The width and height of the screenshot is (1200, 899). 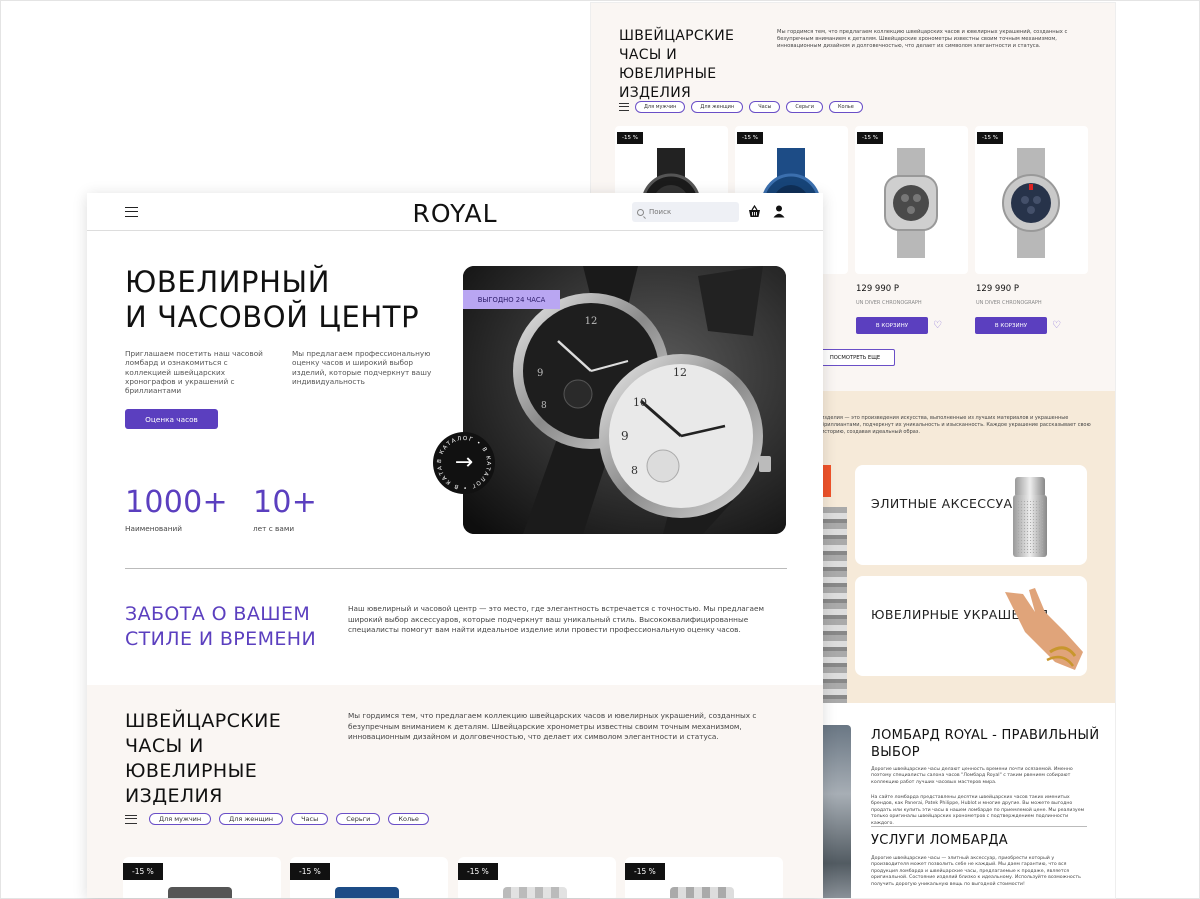 What do you see at coordinates (171, 419) in the screenshot?
I see `watch-evaluation-button: Оценка часов` at bounding box center [171, 419].